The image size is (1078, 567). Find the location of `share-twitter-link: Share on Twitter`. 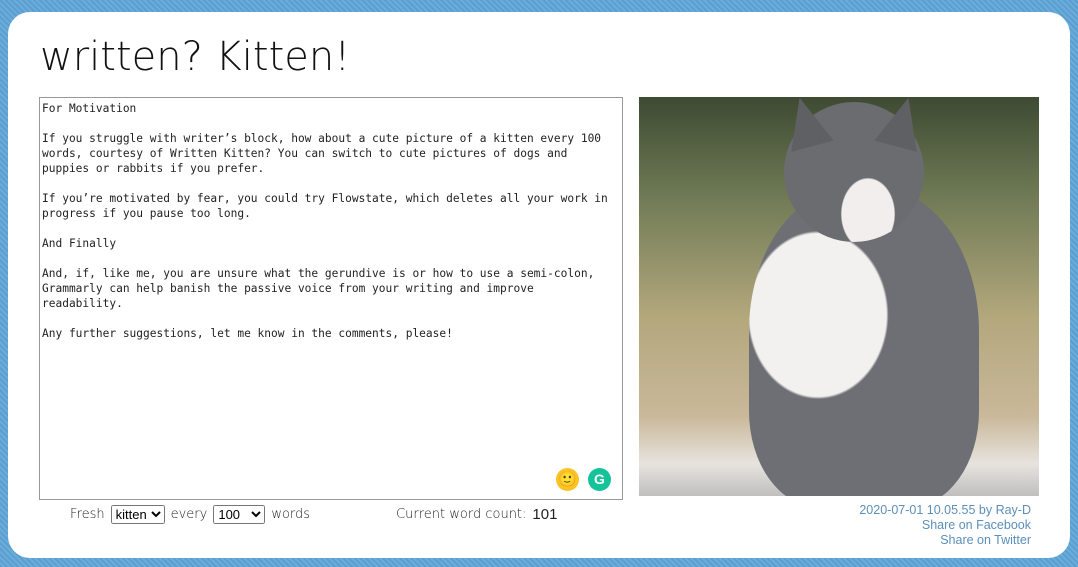

share-twitter-link: Share on Twitter is located at coordinates (945, 540).